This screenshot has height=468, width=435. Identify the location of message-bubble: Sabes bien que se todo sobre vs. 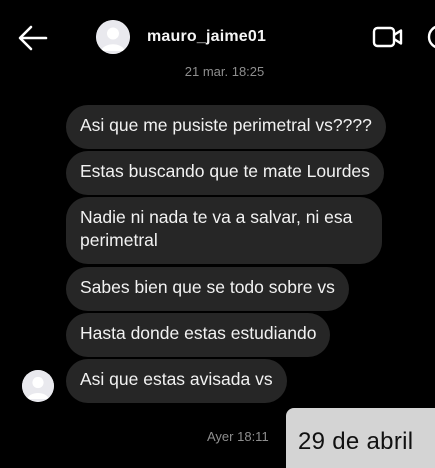
(207, 289).